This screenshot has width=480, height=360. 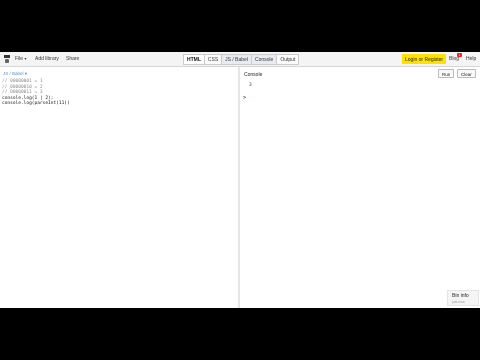 What do you see at coordinates (466, 73) in the screenshot?
I see `clear-button: Clear` at bounding box center [466, 73].